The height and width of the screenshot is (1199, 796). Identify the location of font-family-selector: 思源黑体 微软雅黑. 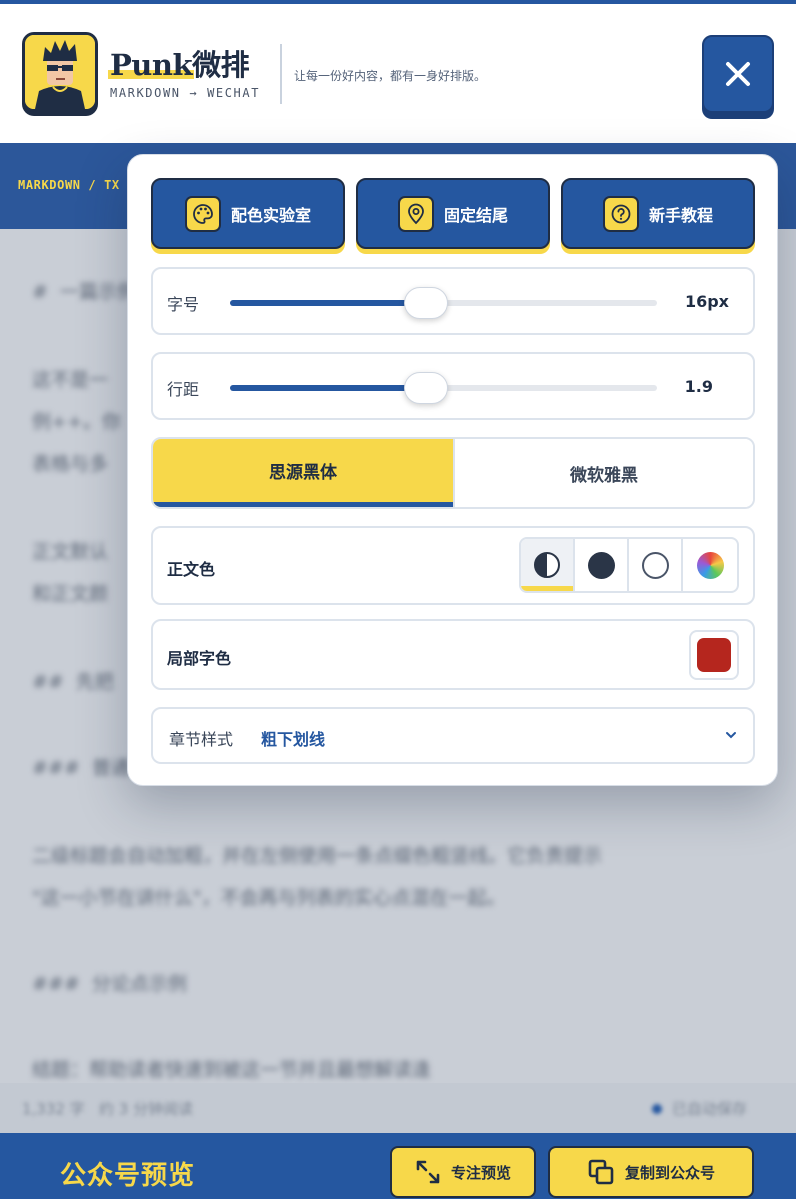
(453, 473).